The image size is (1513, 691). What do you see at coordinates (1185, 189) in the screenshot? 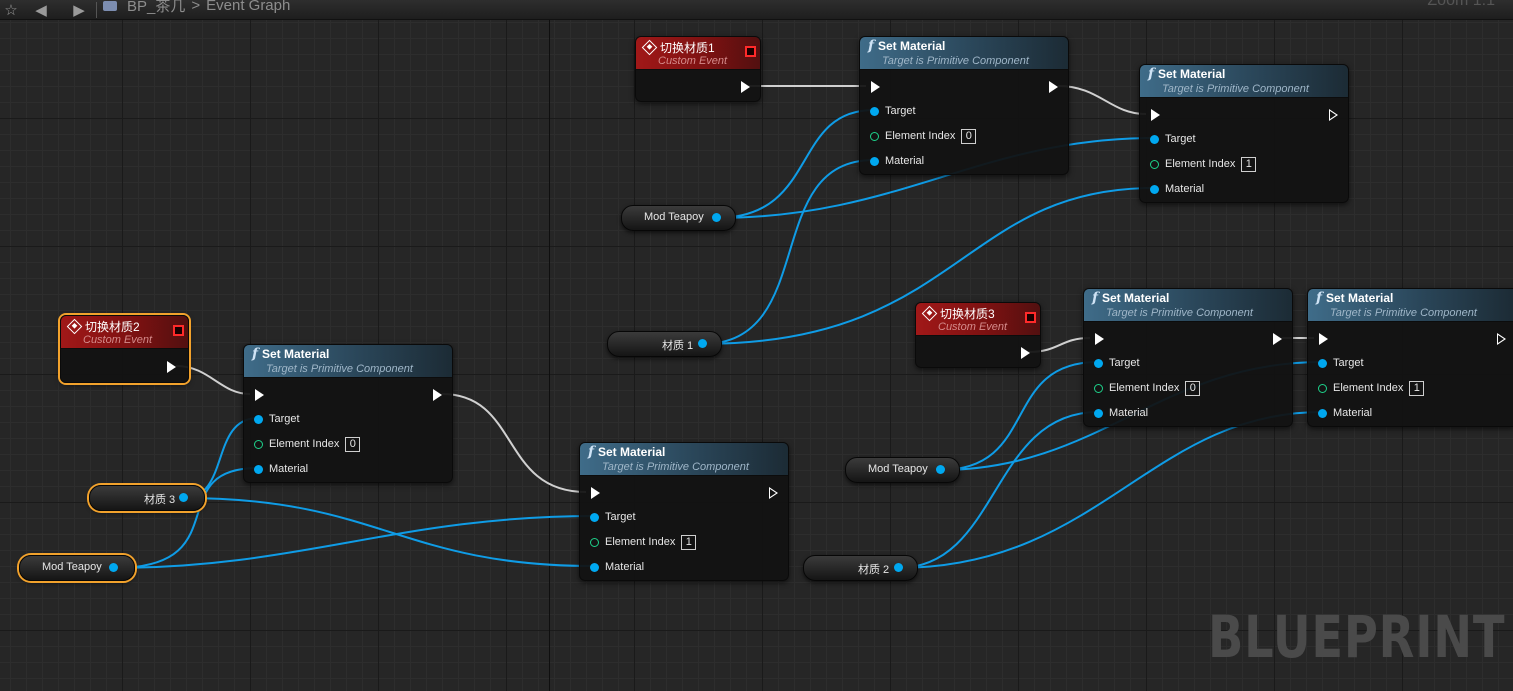
I see `pin-label: Material` at bounding box center [1185, 189].